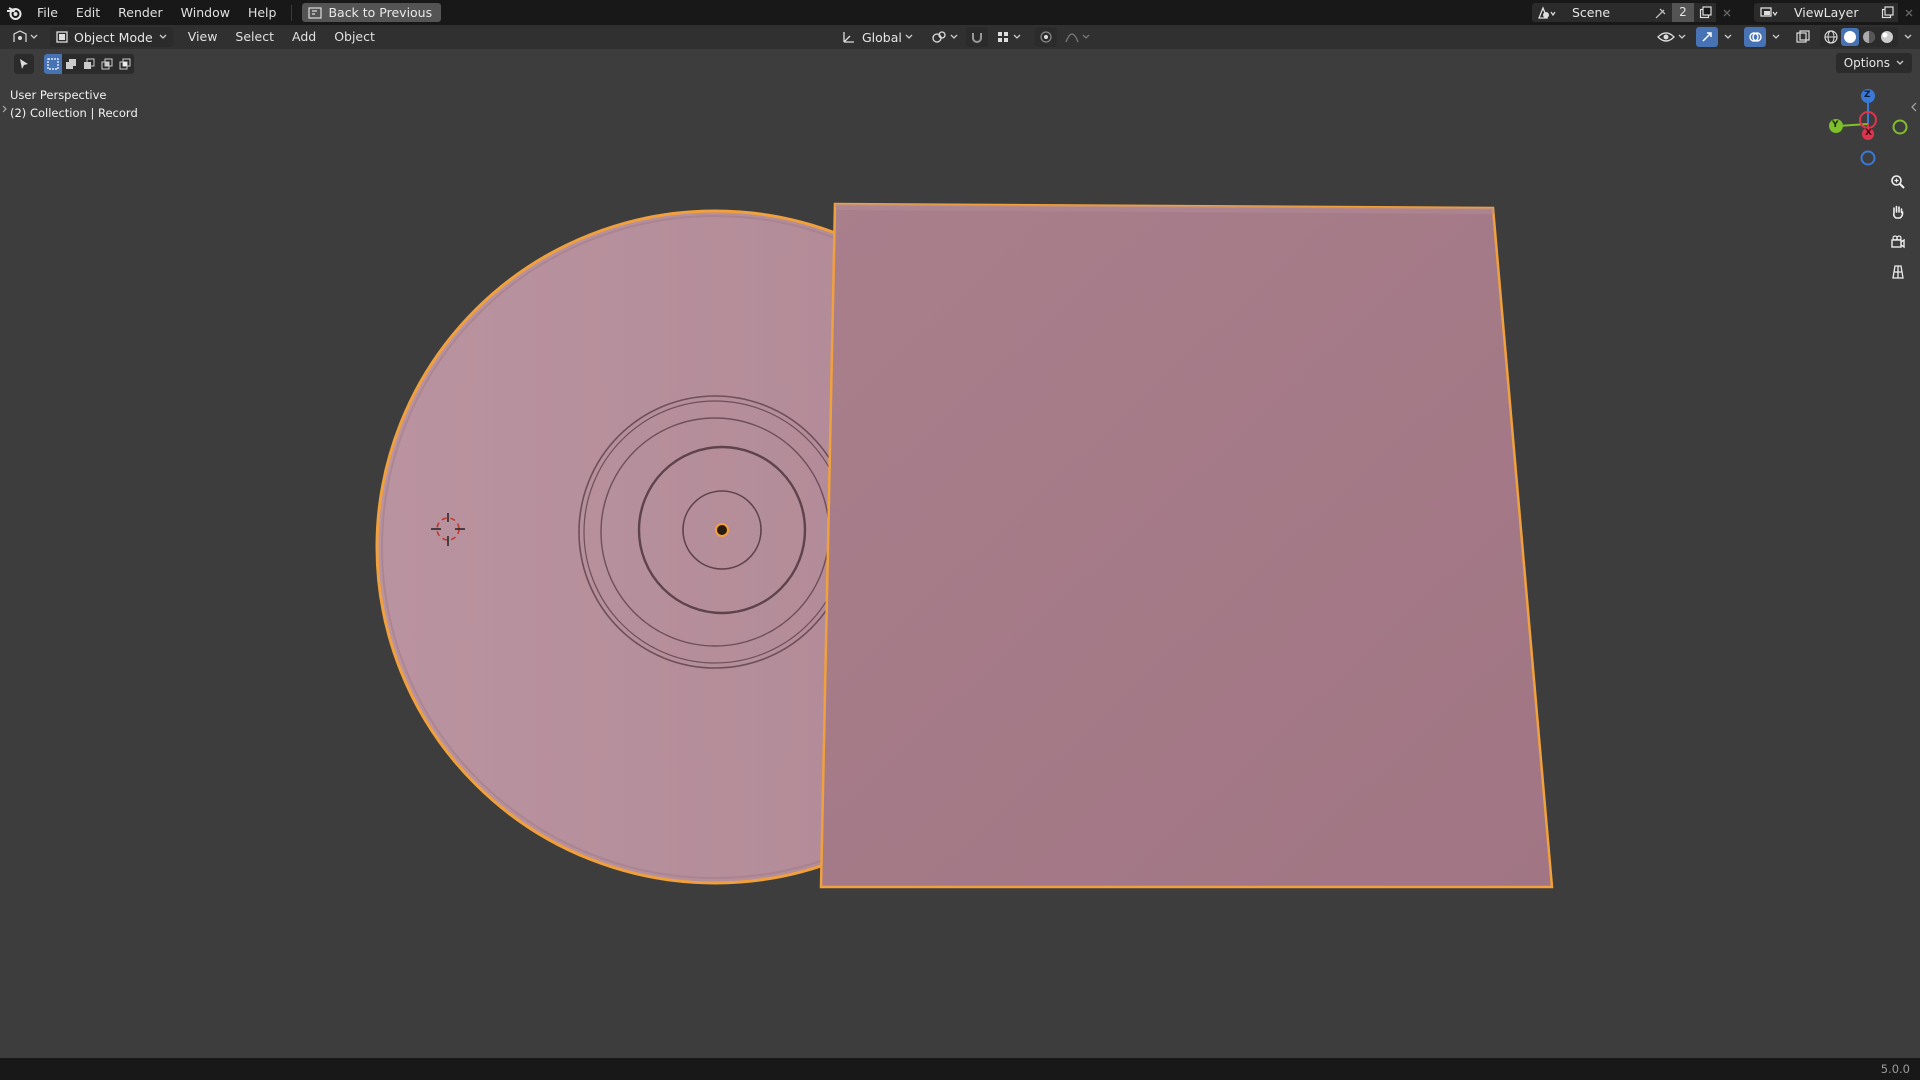  What do you see at coordinates (944, 37) in the screenshot?
I see `pivot-point-dropdown` at bounding box center [944, 37].